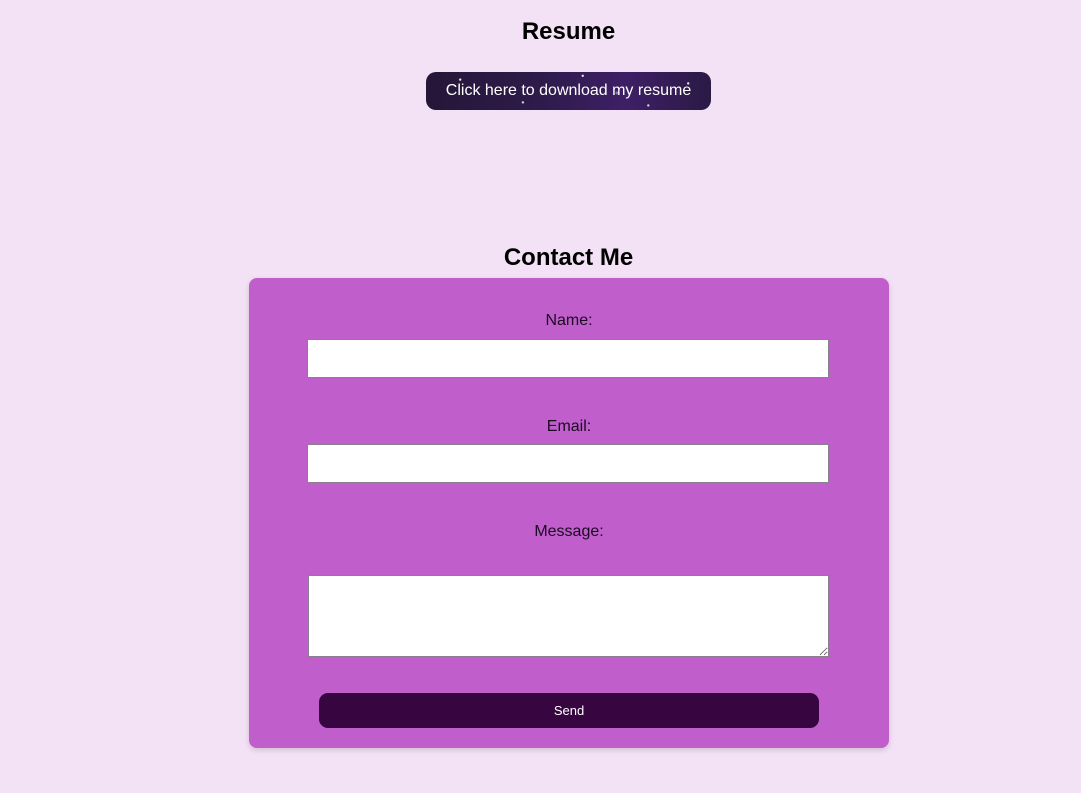 The image size is (1081, 793). What do you see at coordinates (568, 31) in the screenshot?
I see `resume-heading: Resume` at bounding box center [568, 31].